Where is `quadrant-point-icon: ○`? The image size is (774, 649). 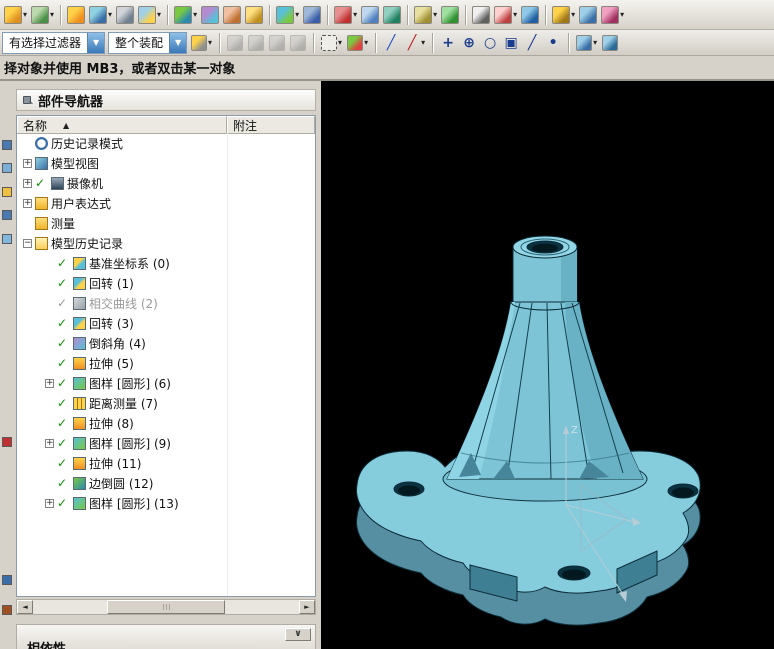 quadrant-point-icon: ○ is located at coordinates (490, 43).